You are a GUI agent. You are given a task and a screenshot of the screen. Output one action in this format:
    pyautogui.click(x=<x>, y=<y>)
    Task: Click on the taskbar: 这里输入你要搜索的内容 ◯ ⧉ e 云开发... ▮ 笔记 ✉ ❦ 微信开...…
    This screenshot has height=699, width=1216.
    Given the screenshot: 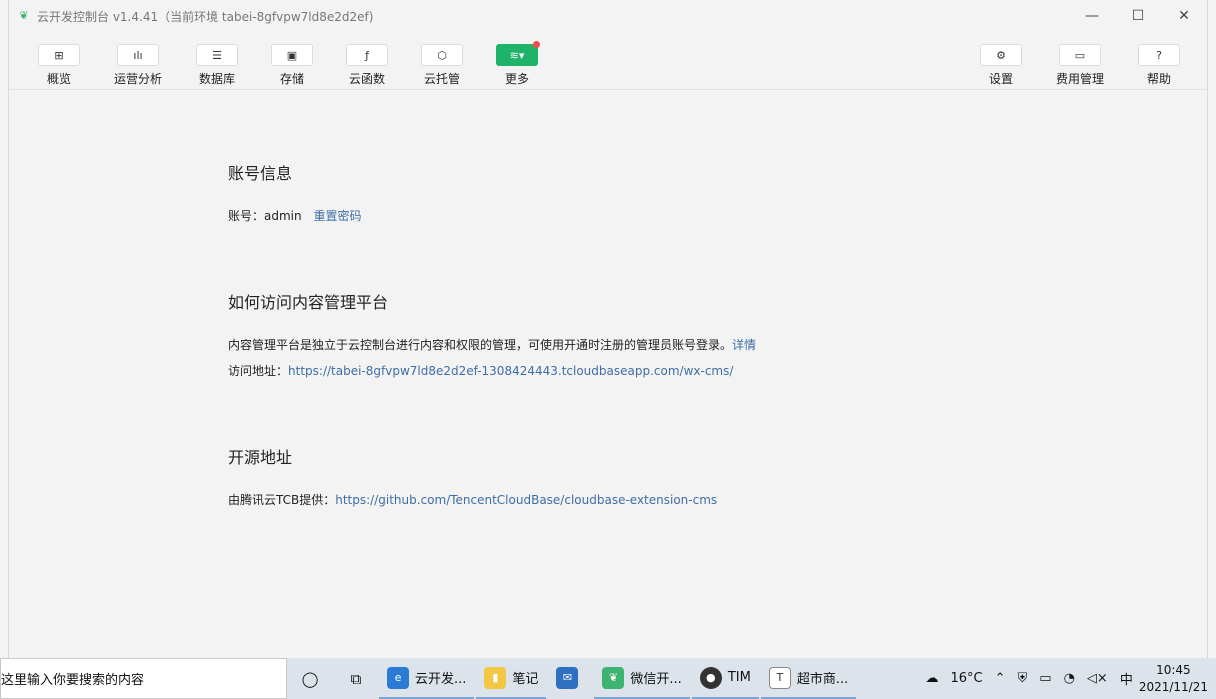 What is the action you would take?
    pyautogui.click(x=608, y=678)
    